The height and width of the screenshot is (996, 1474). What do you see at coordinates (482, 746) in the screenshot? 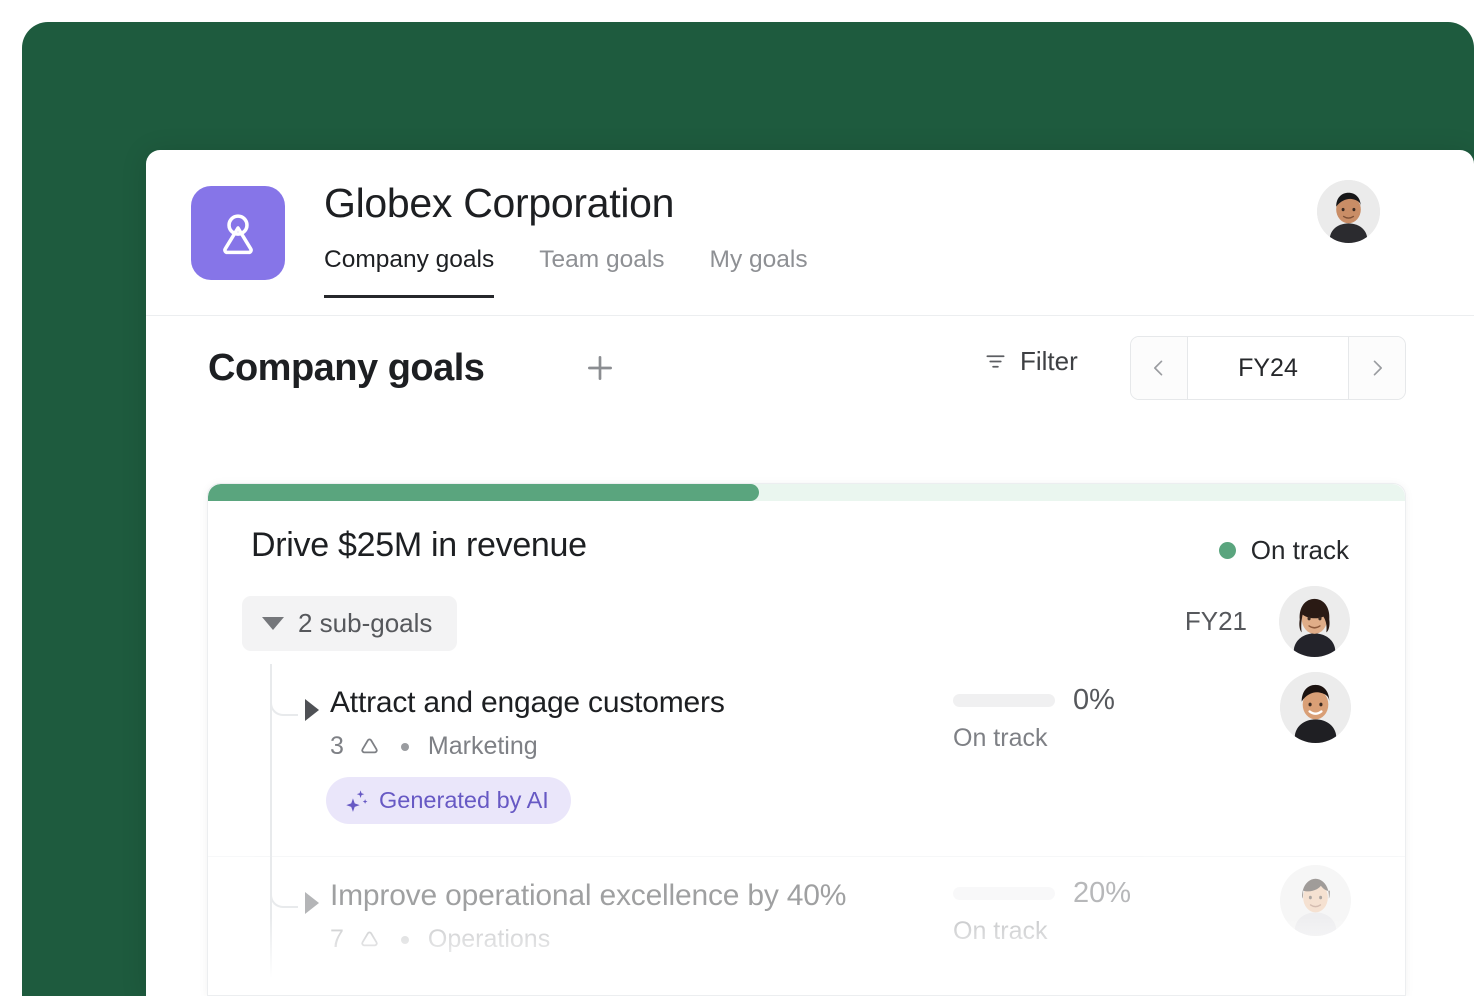
I see `subgoal-team: Marketing` at bounding box center [482, 746].